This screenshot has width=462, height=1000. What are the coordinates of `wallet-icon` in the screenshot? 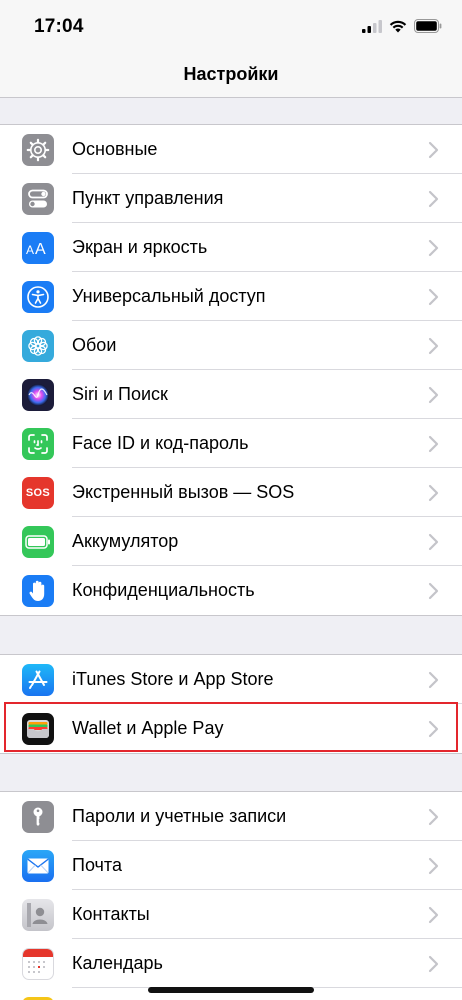 It's located at (38, 729).